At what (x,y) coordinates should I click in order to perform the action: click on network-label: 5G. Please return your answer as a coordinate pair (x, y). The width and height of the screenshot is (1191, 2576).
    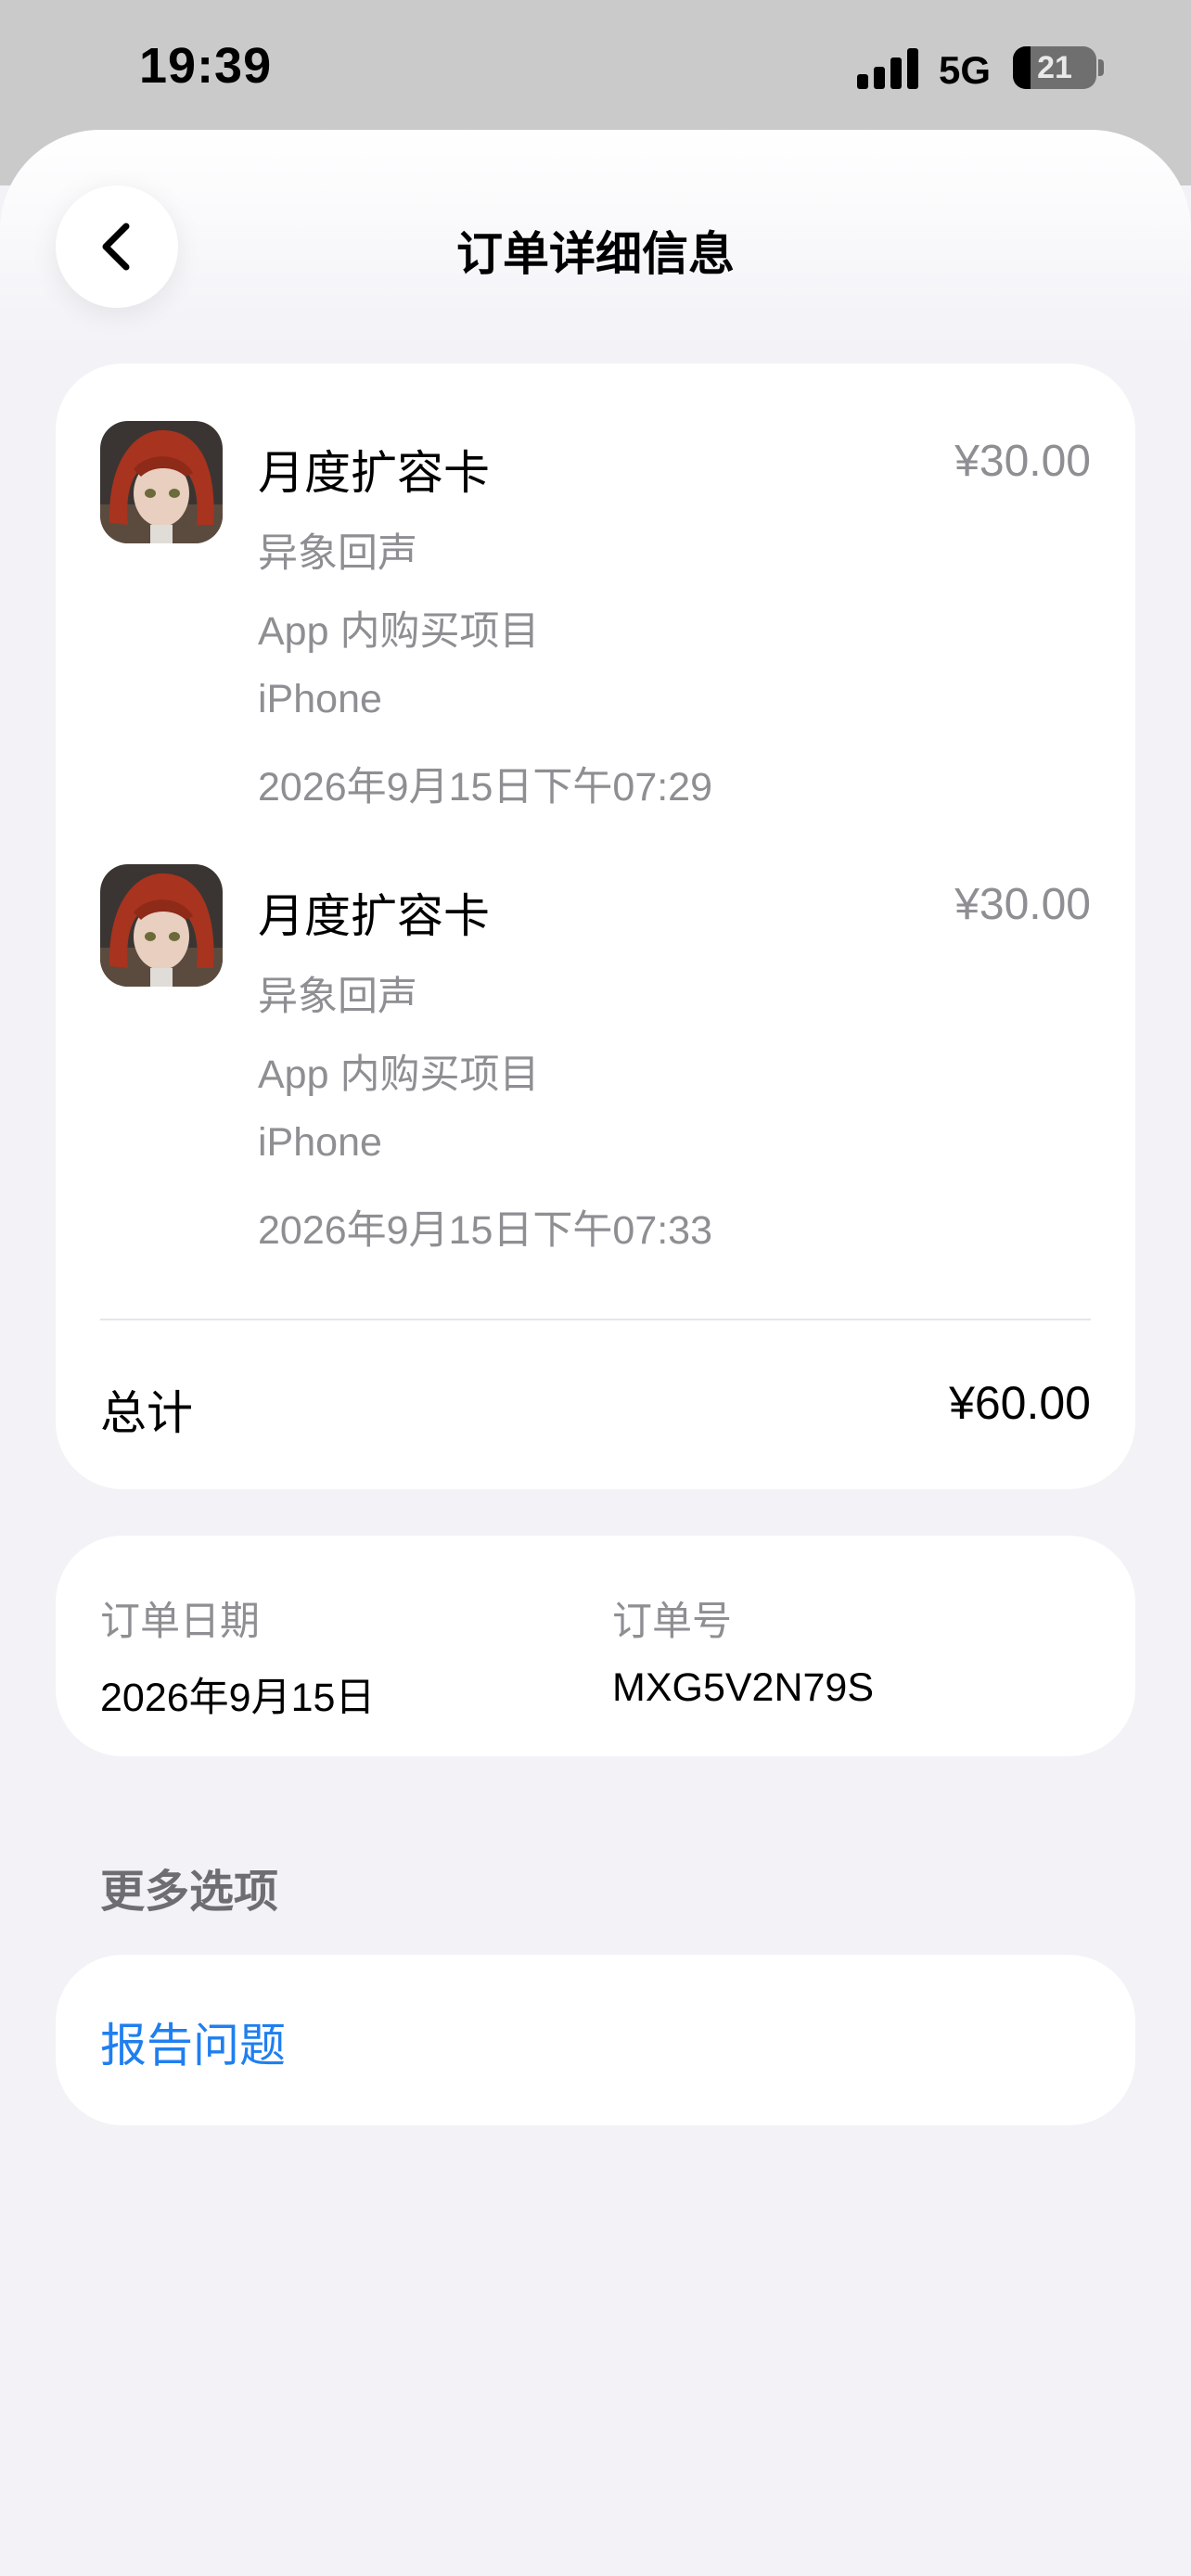
    Looking at the image, I should click on (966, 70).